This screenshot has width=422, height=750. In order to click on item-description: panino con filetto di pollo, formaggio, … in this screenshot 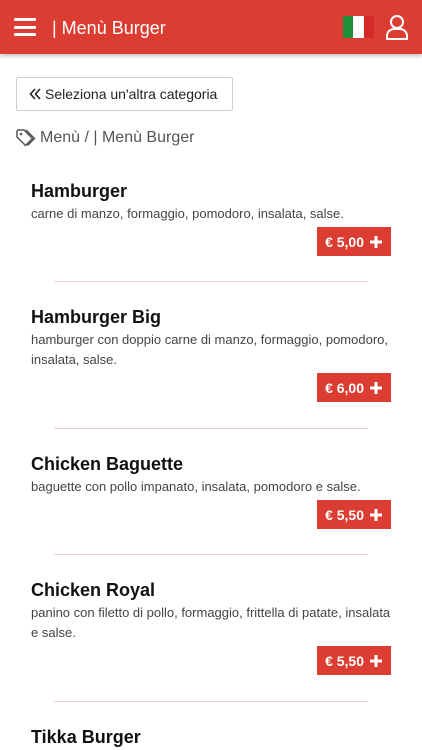, I will do `click(211, 622)`.